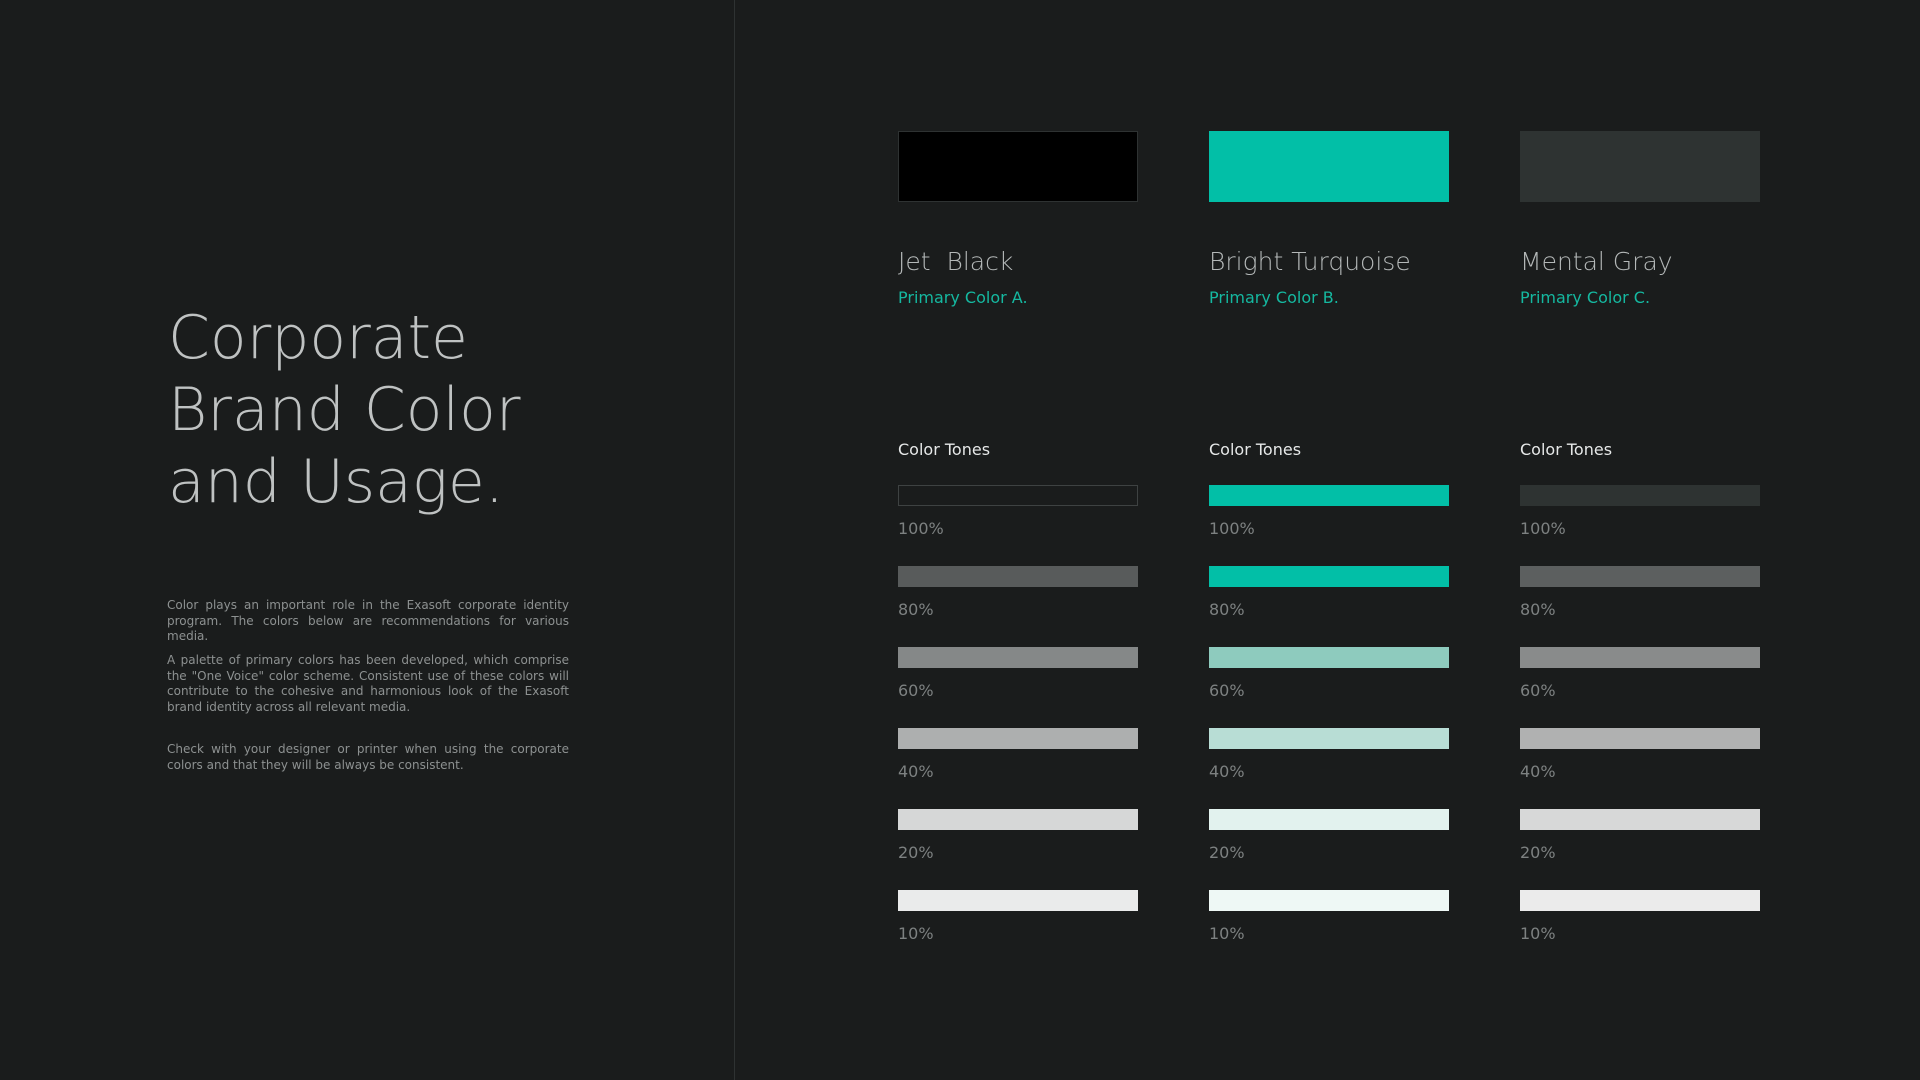 The height and width of the screenshot is (1080, 1920). I want to click on page-title-line-3: and Usage., so click(336, 482).